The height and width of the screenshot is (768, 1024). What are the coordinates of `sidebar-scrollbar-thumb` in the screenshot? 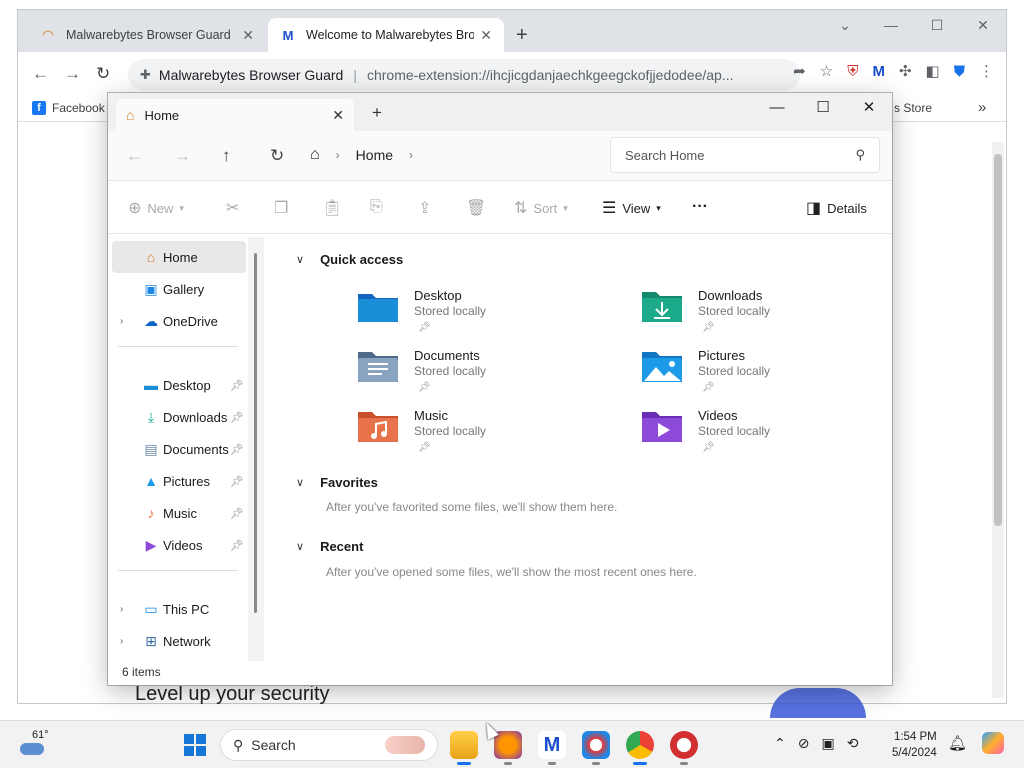 It's located at (255, 433).